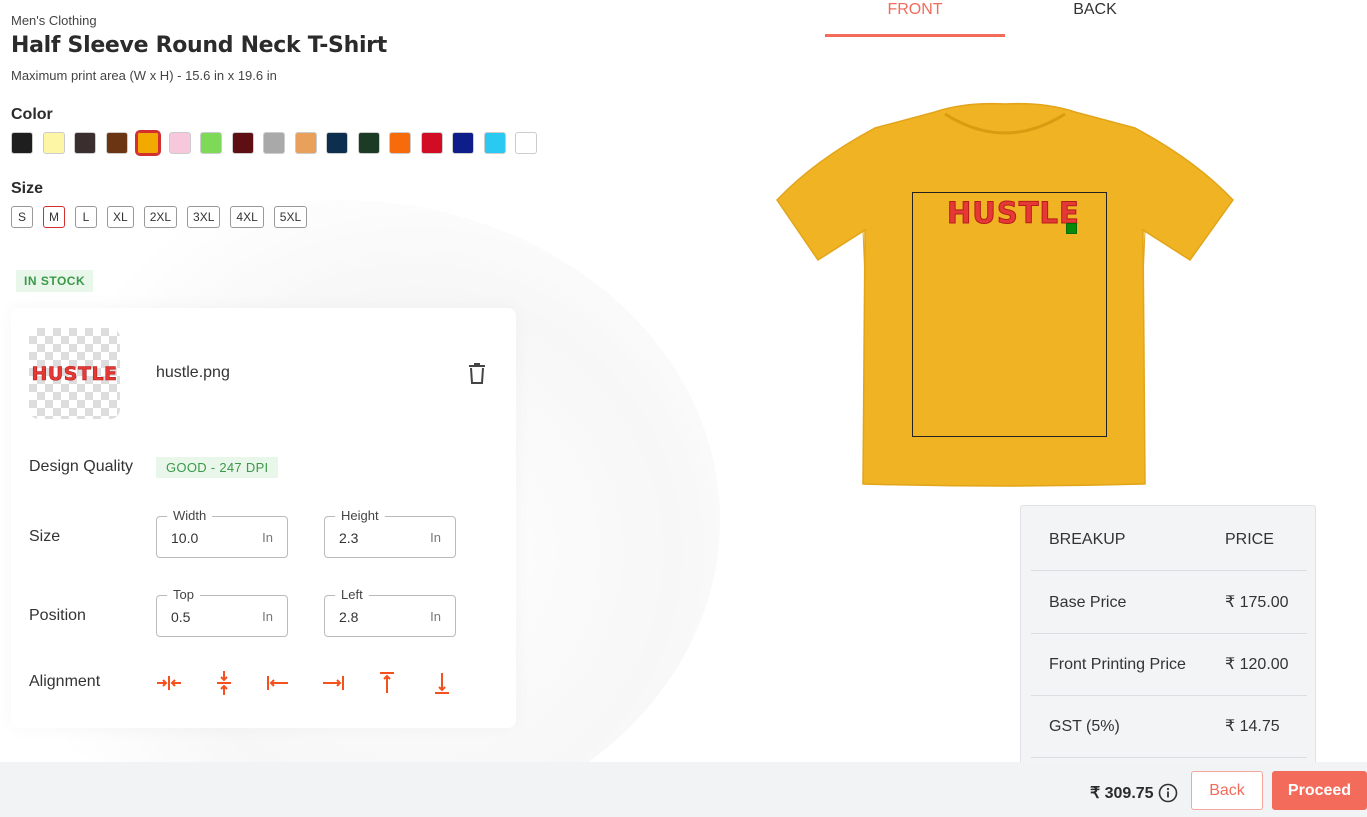 The image size is (1367, 817). I want to click on align-right-icon, so click(333, 683).